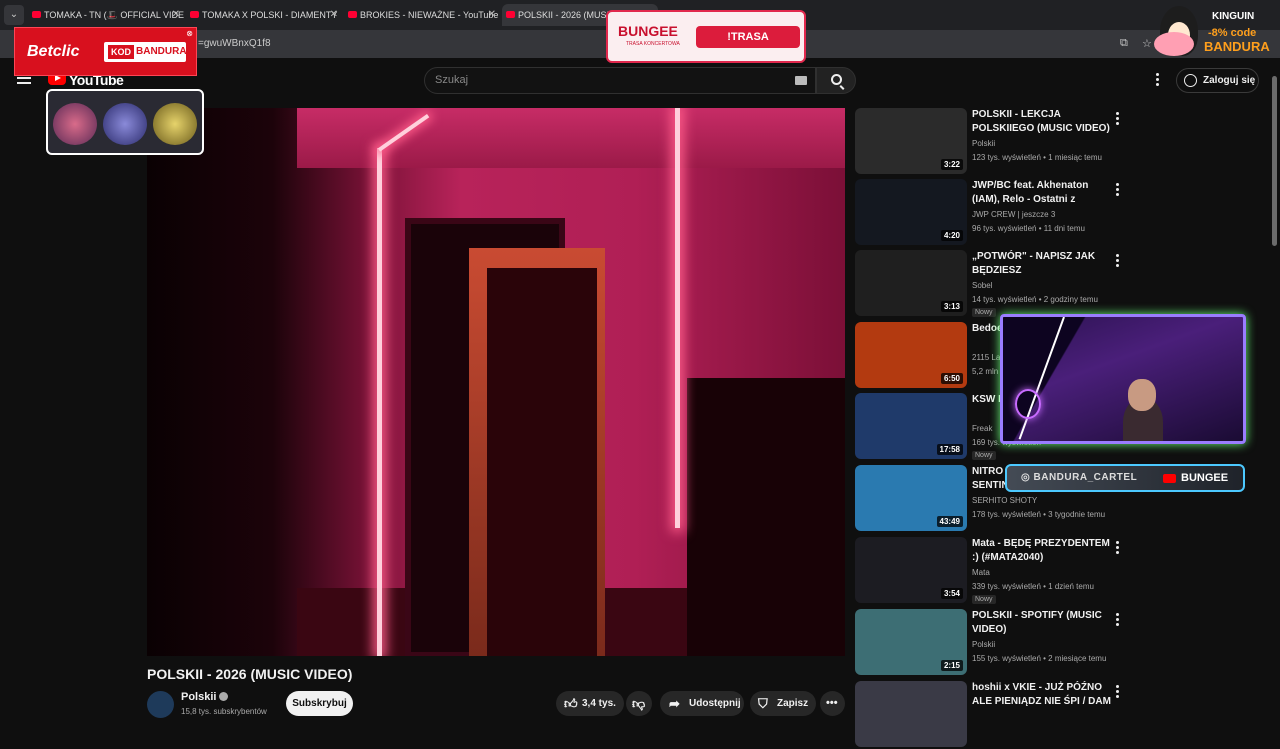 The height and width of the screenshot is (749, 1280). What do you see at coordinates (982, 428) in the screenshot?
I see `recommended-channel: Freak` at bounding box center [982, 428].